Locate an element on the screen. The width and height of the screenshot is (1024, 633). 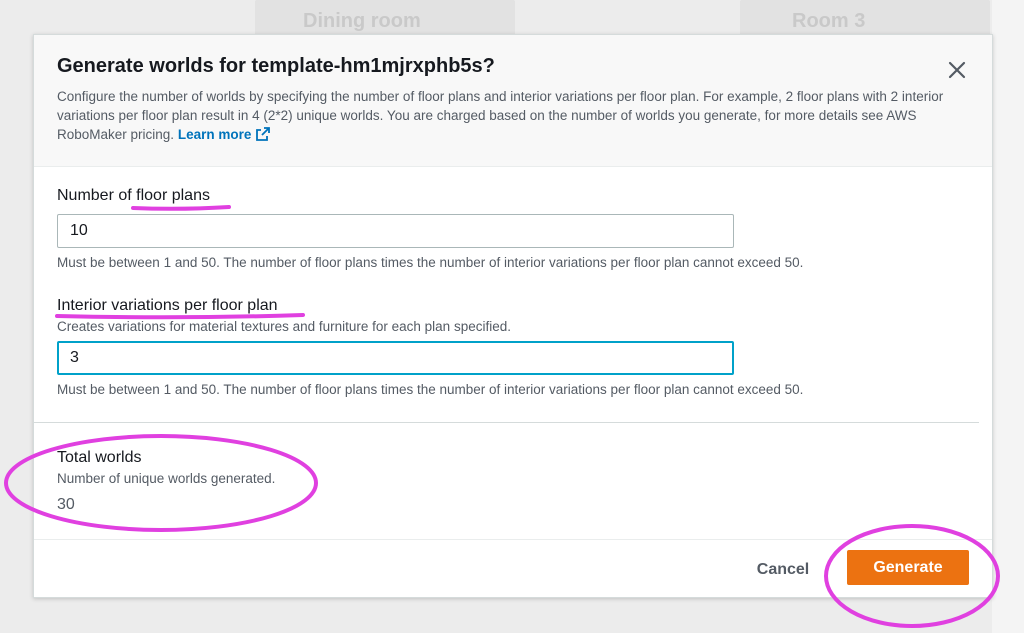
cancel-button: Cancel is located at coordinates (783, 570).